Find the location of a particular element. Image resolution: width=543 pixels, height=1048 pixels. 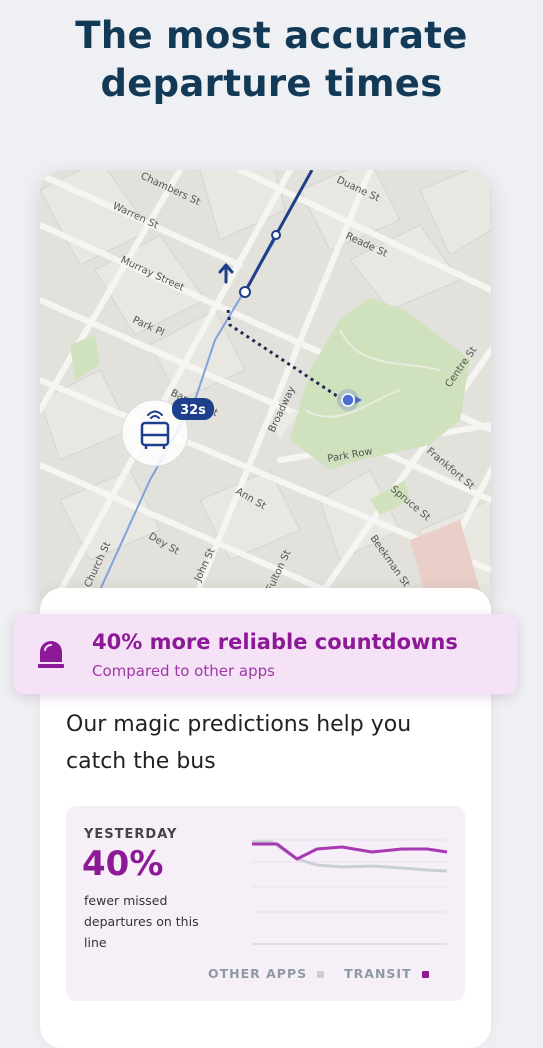

legend-transit: TRANSIT is located at coordinates (378, 973).